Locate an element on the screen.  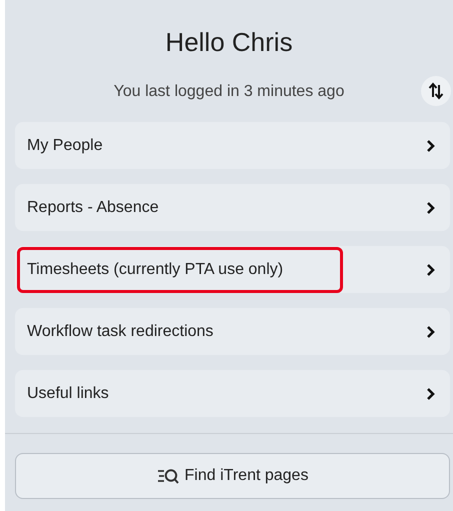
greeting-heading: Hello Chris is located at coordinates (229, 42).